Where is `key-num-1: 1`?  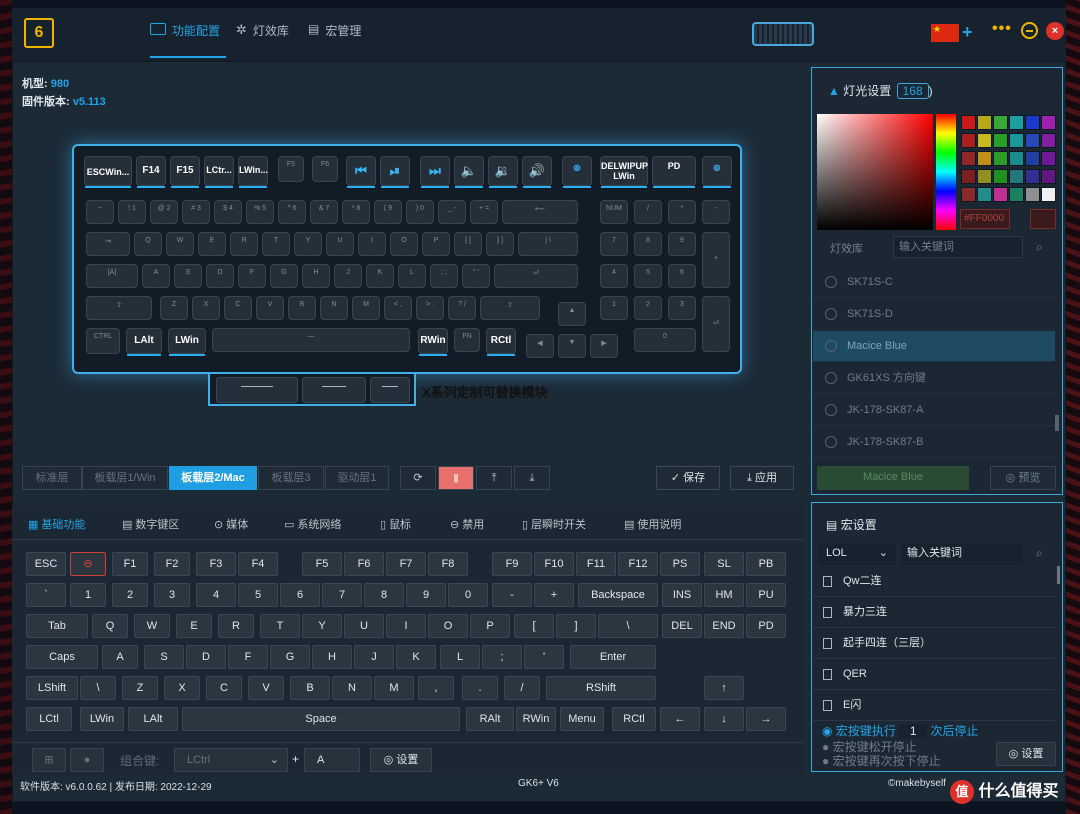
key-num-1: 1 is located at coordinates (614, 308).